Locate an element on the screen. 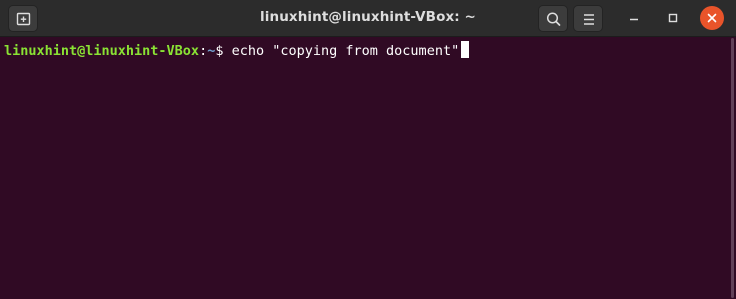 This screenshot has width=736, height=299. close-icon is located at coordinates (712, 18).